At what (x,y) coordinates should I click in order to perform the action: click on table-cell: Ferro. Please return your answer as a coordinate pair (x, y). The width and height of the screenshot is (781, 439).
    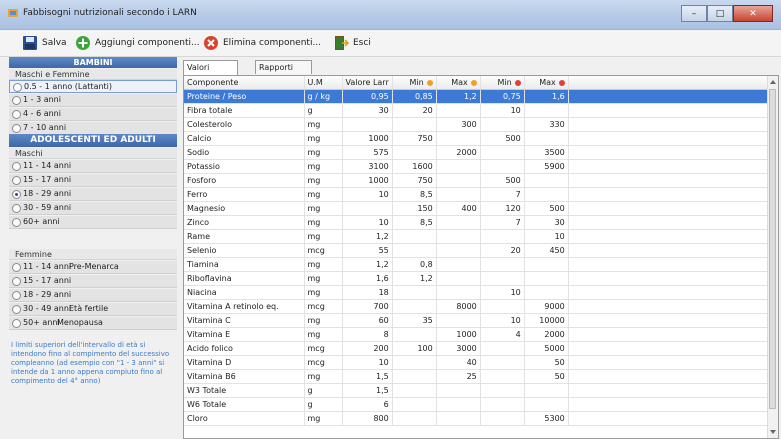
    Looking at the image, I should click on (244, 194).